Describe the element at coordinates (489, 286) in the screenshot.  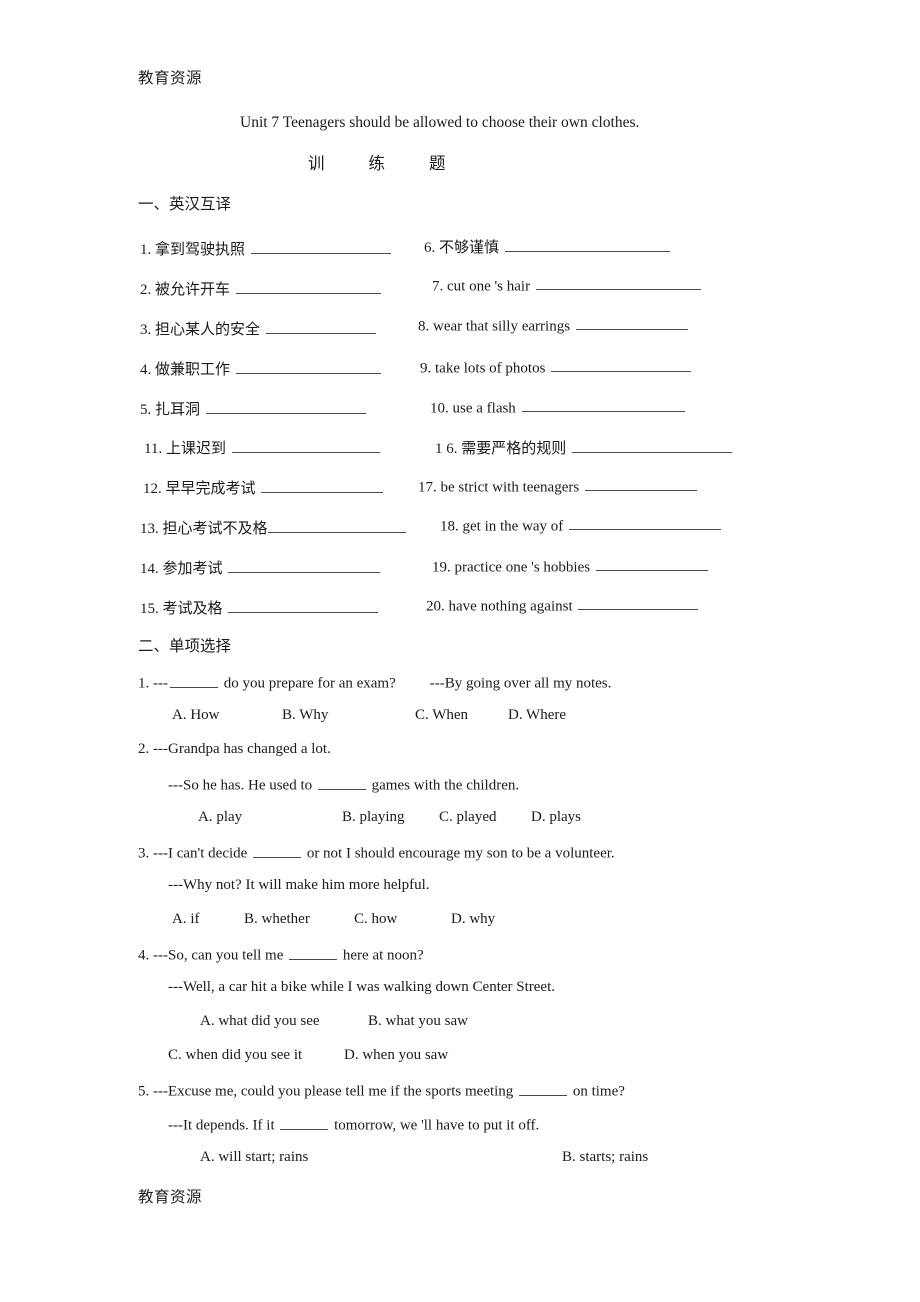
I see `translation-item-label: cut one 's hair` at that location.